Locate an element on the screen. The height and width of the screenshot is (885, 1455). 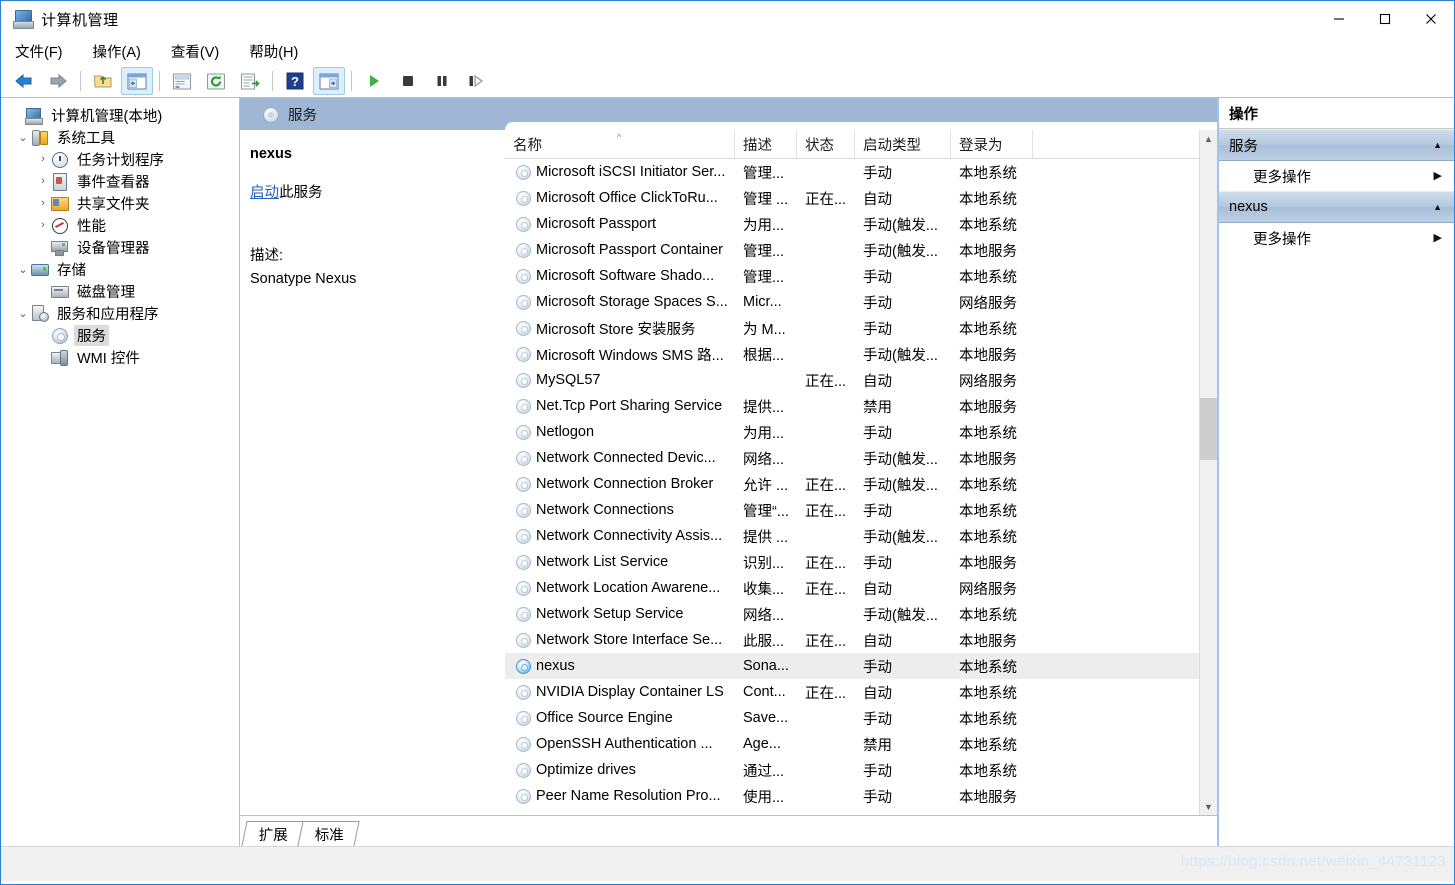
column-header-name: 名称 ^ is located at coordinates (620, 144).